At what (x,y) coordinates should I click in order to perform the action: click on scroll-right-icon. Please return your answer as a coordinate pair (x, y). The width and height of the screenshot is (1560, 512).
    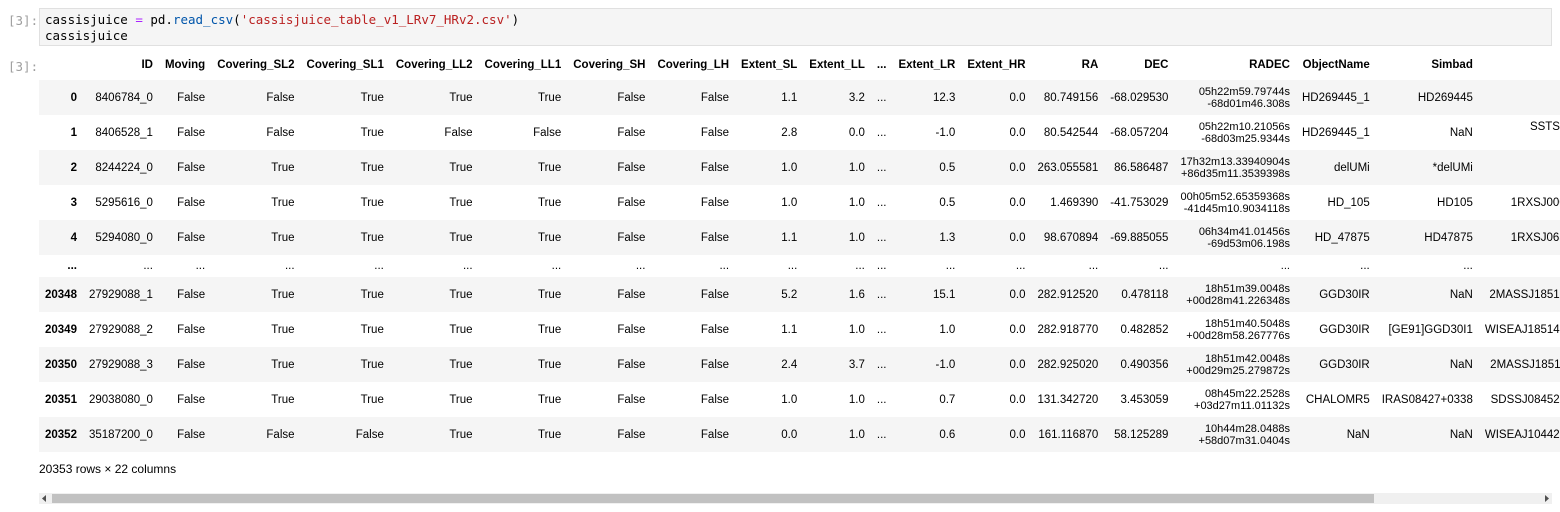
    Looking at the image, I should click on (1546, 498).